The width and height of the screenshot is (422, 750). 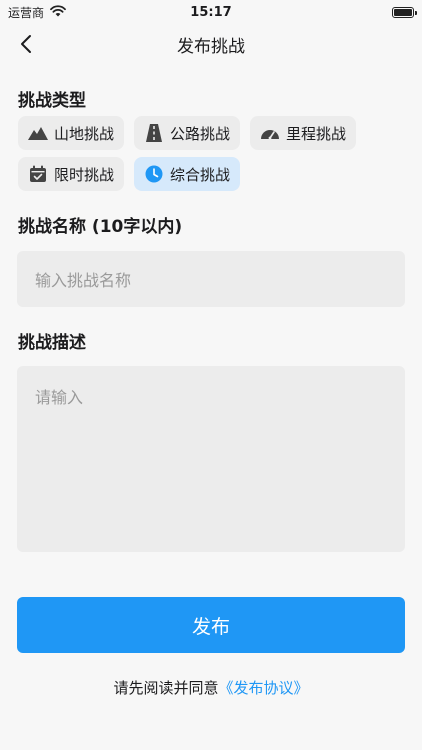 I want to click on type-option-label: 综合挑战, so click(x=200, y=174).